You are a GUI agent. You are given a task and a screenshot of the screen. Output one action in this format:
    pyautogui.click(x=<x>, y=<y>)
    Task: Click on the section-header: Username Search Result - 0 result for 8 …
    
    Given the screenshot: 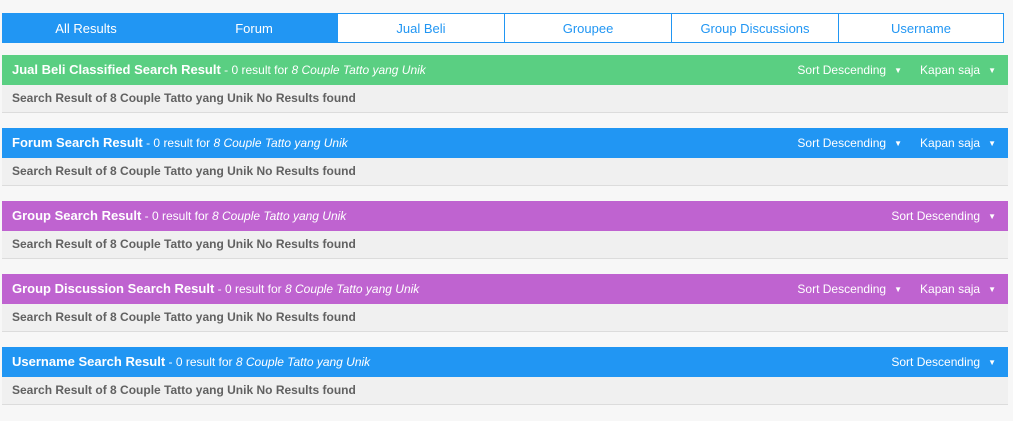 What is the action you would take?
    pyautogui.click(x=505, y=362)
    